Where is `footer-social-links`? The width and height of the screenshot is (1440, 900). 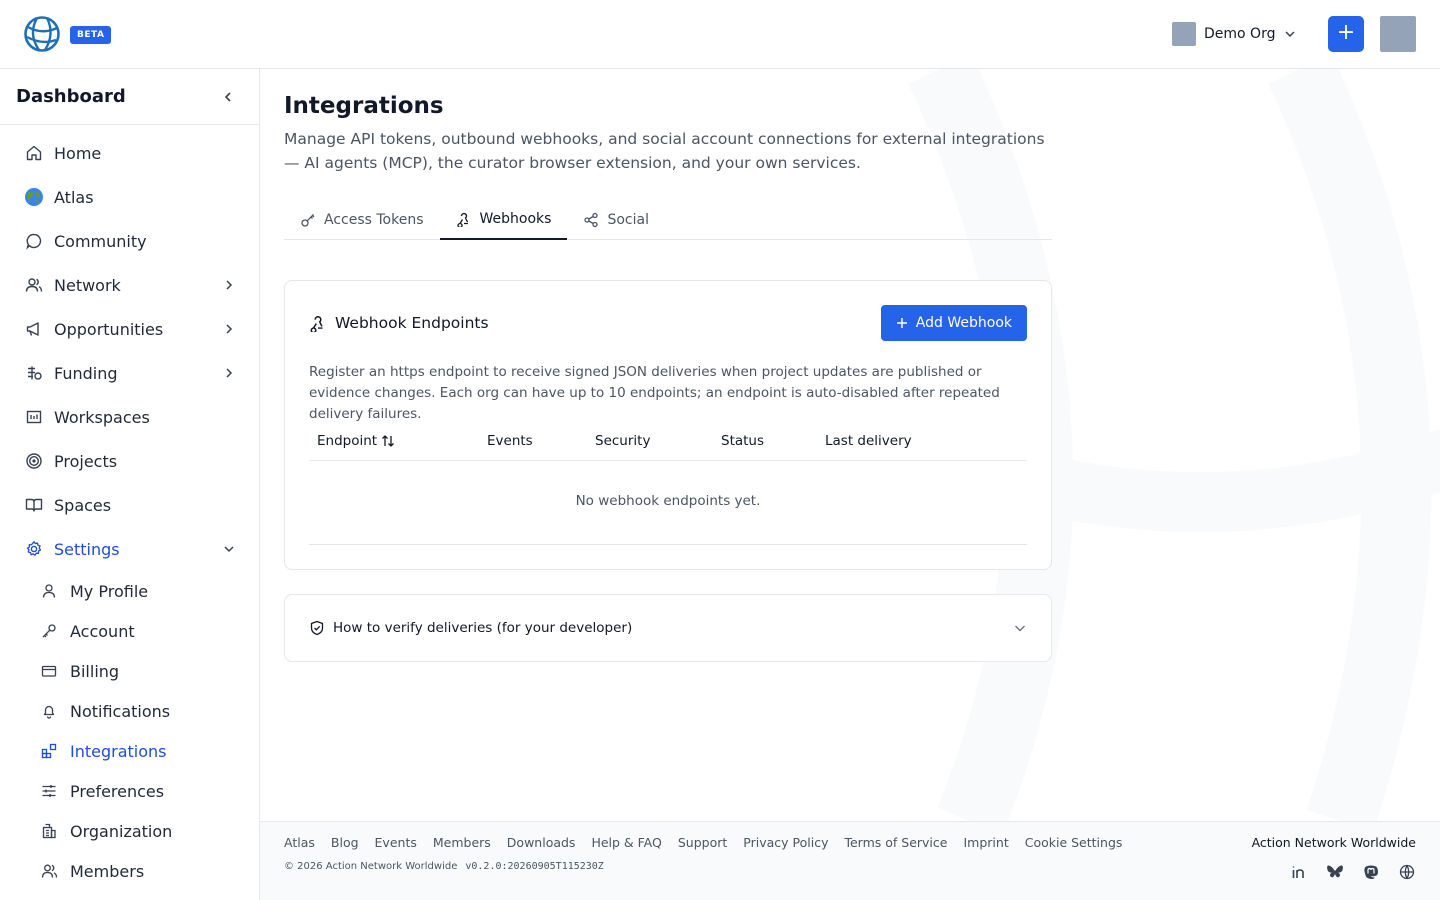 footer-social-links is located at coordinates (1353, 872).